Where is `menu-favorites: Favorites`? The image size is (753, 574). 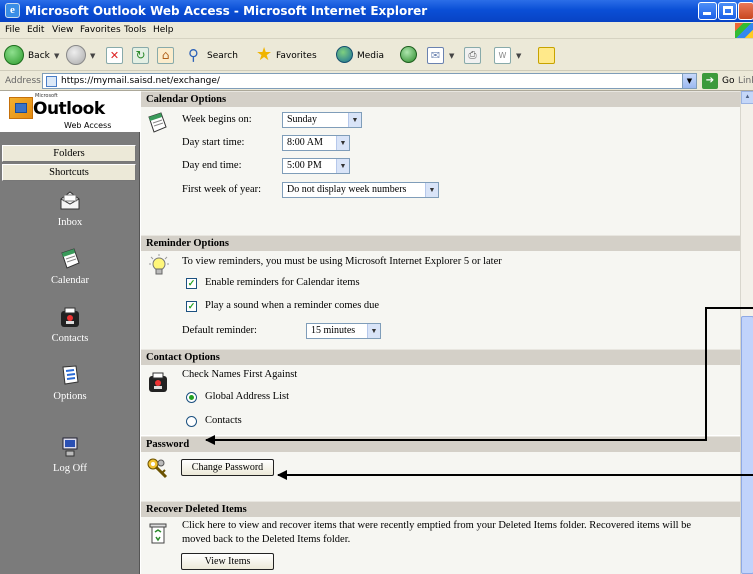 menu-favorites: Favorites is located at coordinates (100, 30).